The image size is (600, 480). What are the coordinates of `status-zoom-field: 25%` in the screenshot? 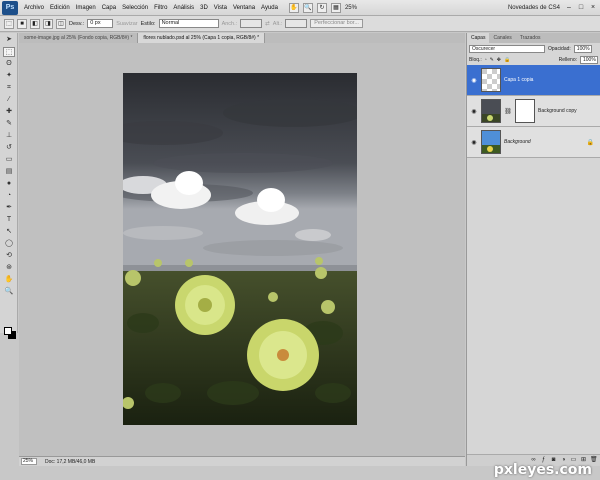 It's located at (29, 461).